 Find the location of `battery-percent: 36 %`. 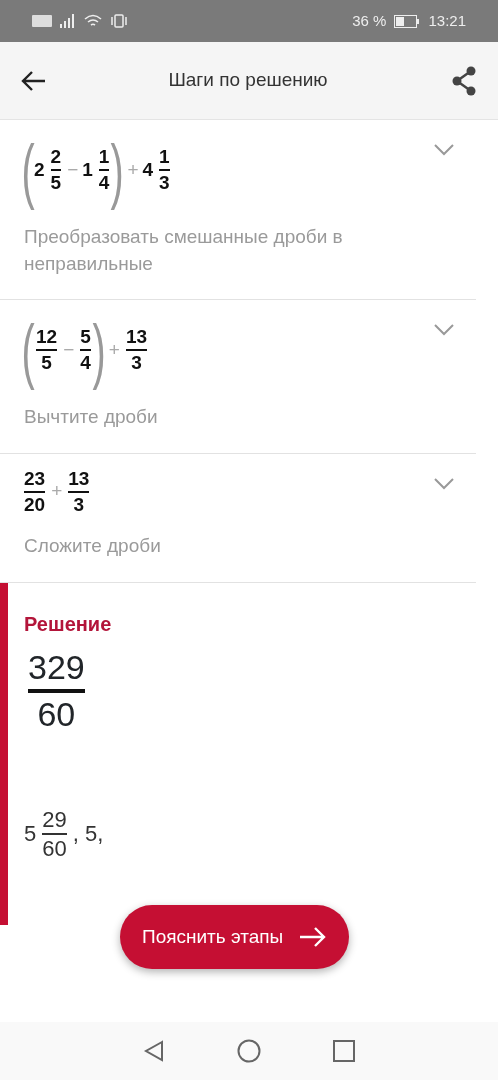

battery-percent: 36 % is located at coordinates (369, 20).